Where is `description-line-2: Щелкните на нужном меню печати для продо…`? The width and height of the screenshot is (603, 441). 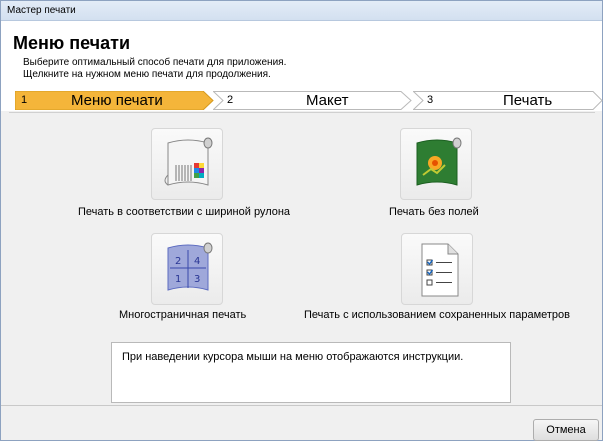 description-line-2: Щелкните на нужном меню печати для продо… is located at coordinates (147, 74).